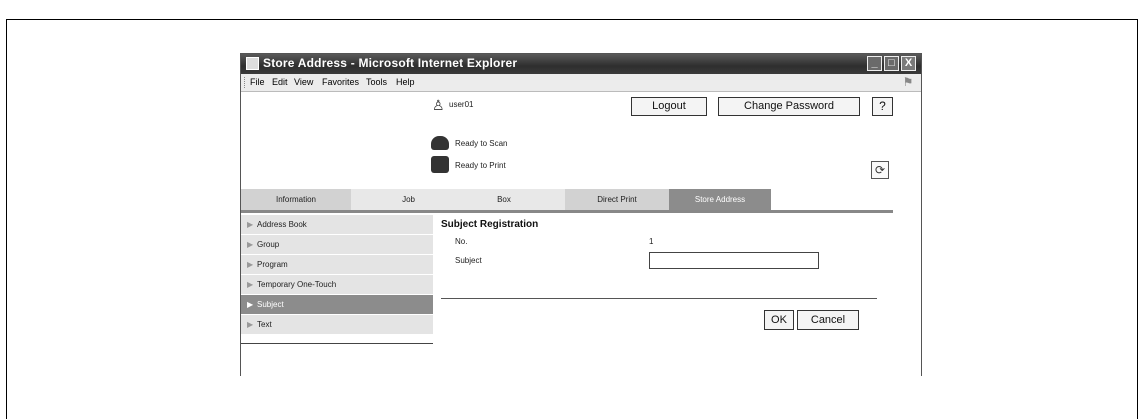  What do you see at coordinates (490, 224) in the screenshot?
I see `page-title: Subject Registration` at bounding box center [490, 224].